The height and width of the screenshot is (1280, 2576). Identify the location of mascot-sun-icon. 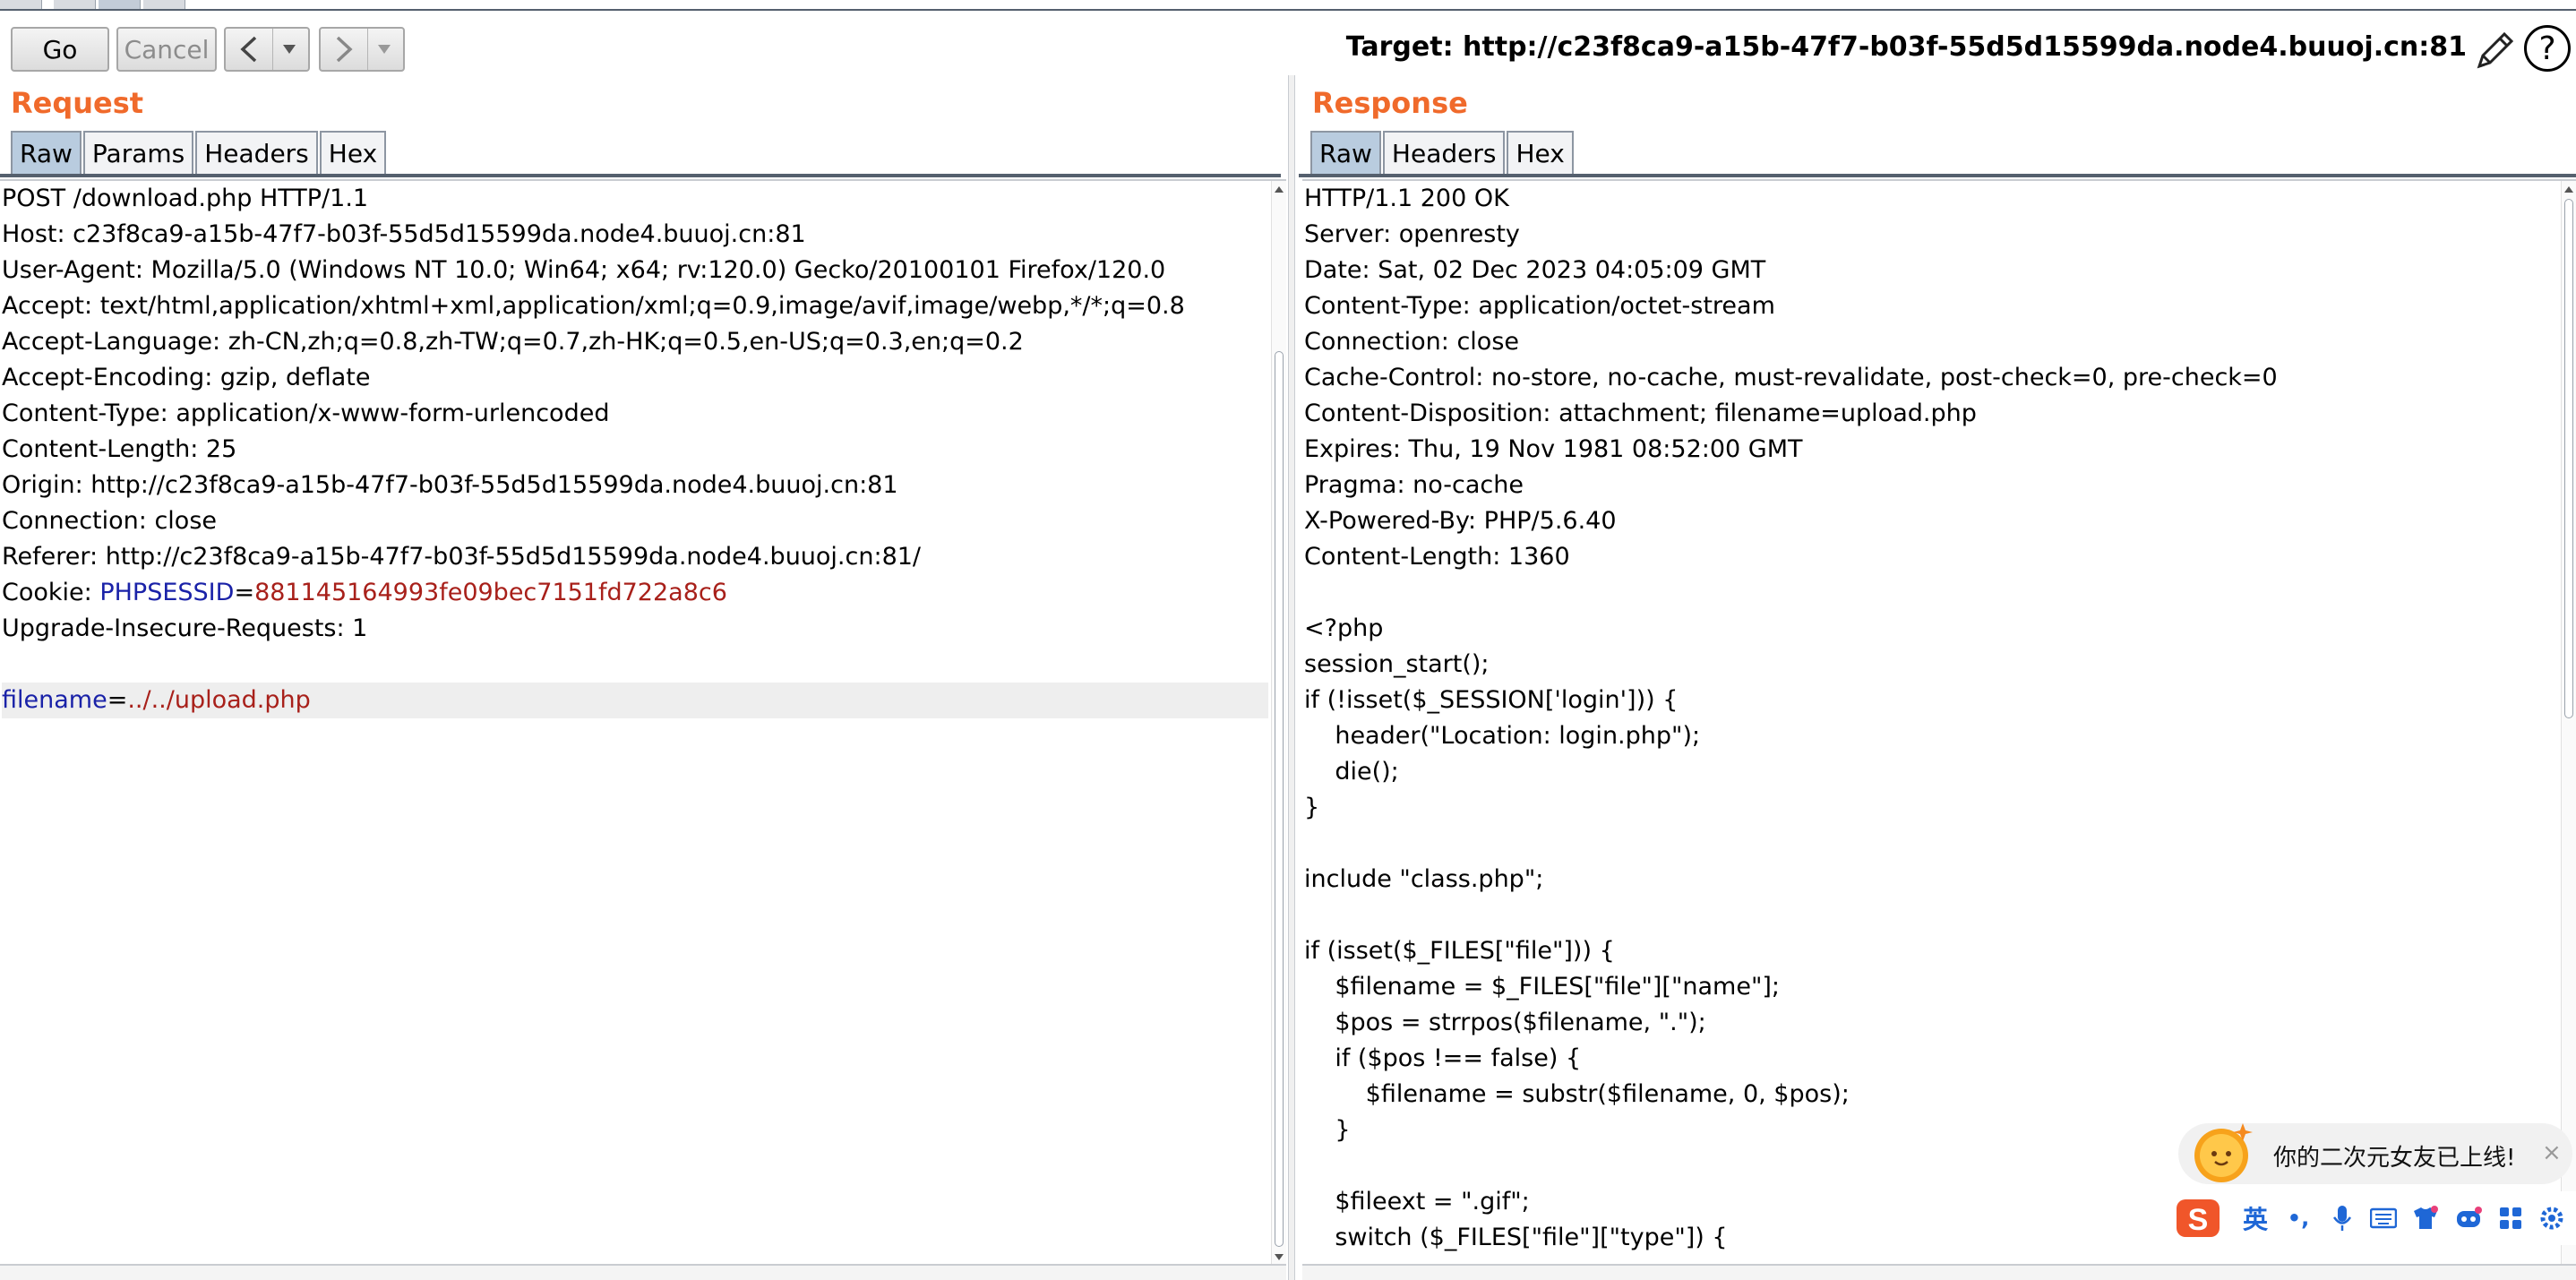
(2221, 1152).